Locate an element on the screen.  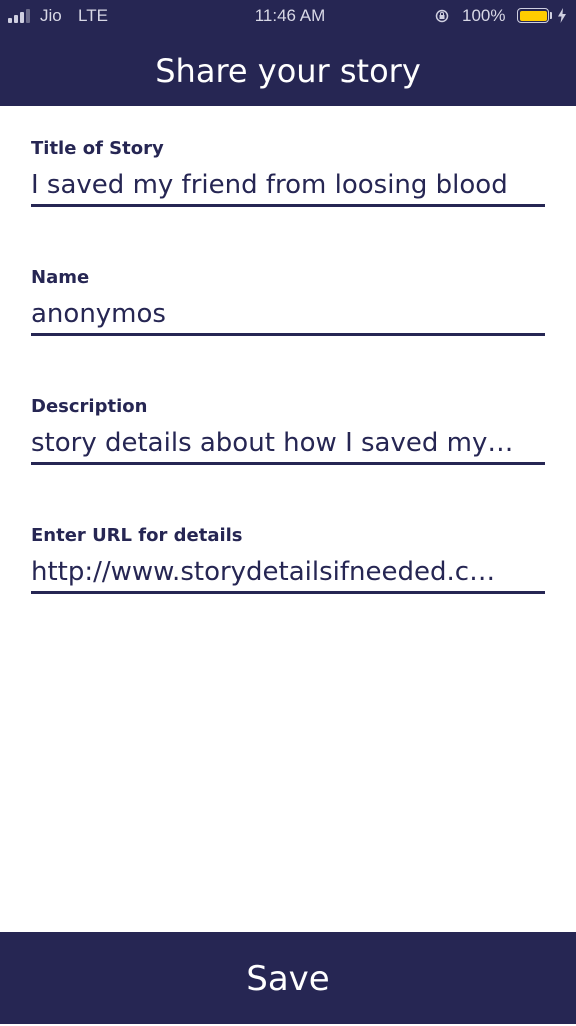
name-input is located at coordinates (288, 315).